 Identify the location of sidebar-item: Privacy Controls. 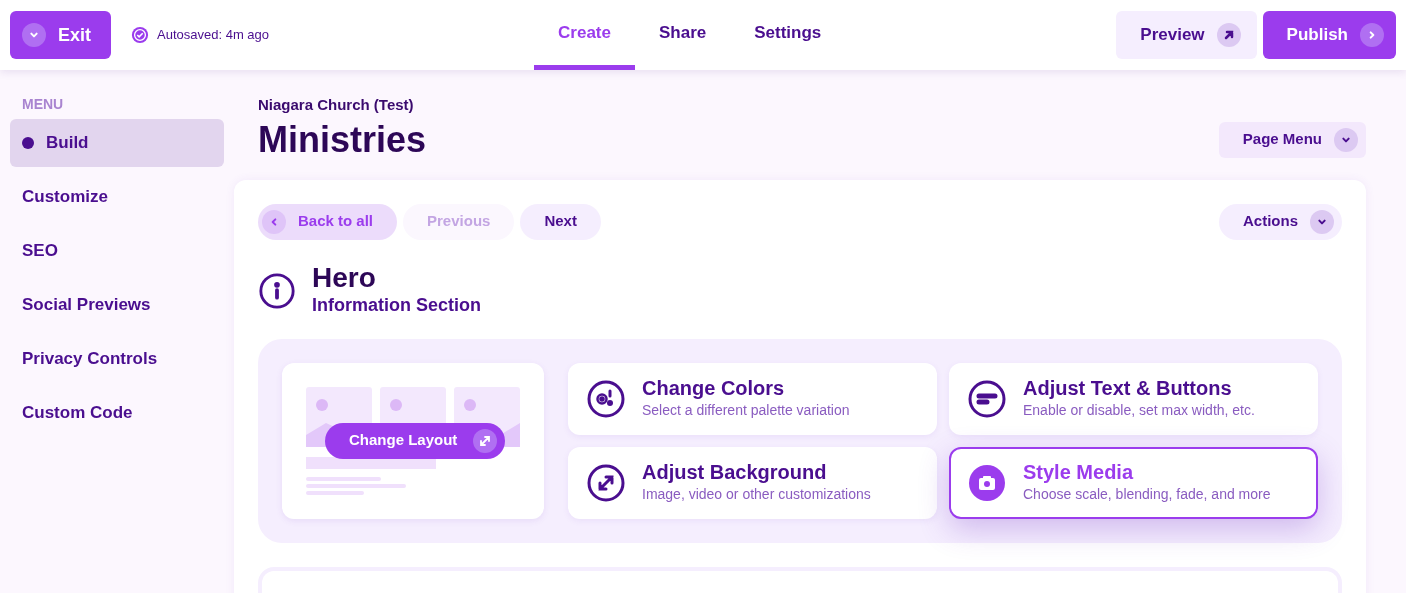
(117, 359).